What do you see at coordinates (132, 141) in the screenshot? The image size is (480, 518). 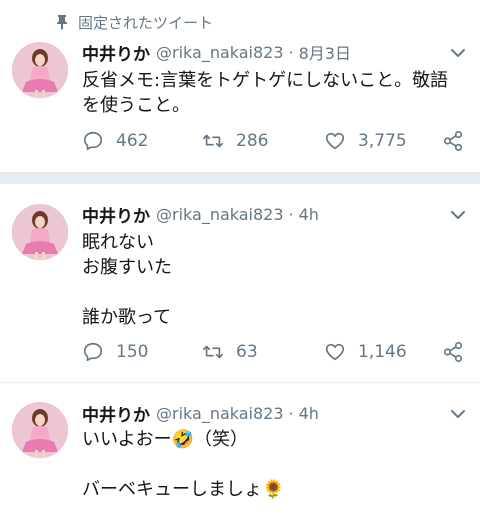 I see `reply-count: 462` at bounding box center [132, 141].